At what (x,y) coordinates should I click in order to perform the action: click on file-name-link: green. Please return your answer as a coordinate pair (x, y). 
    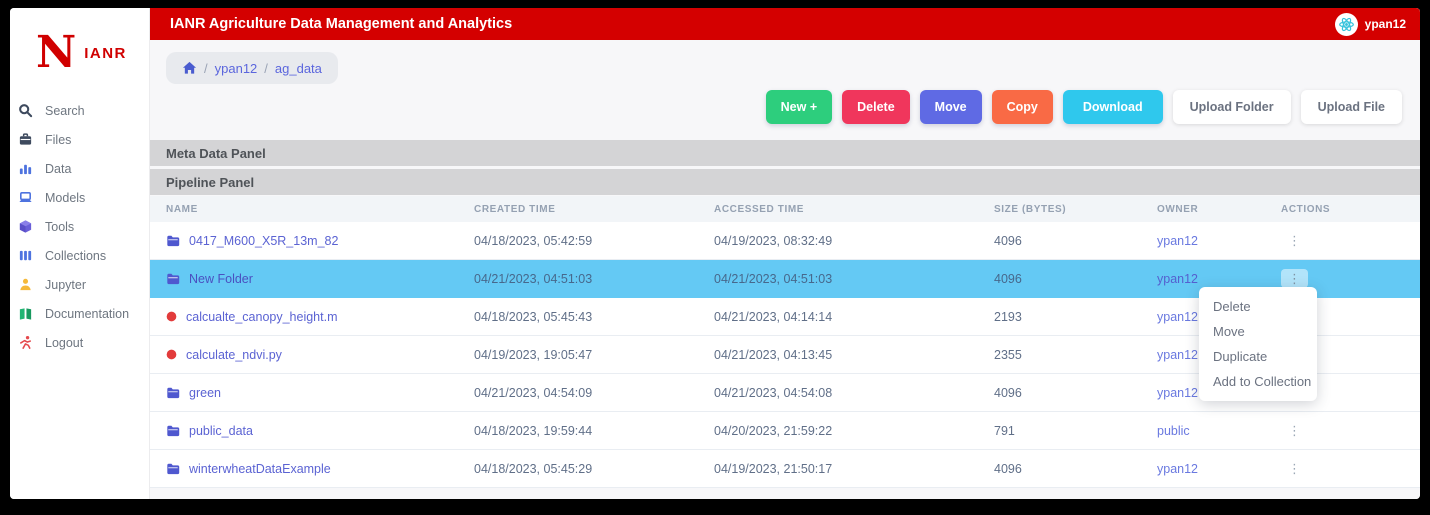
    Looking at the image, I should click on (205, 393).